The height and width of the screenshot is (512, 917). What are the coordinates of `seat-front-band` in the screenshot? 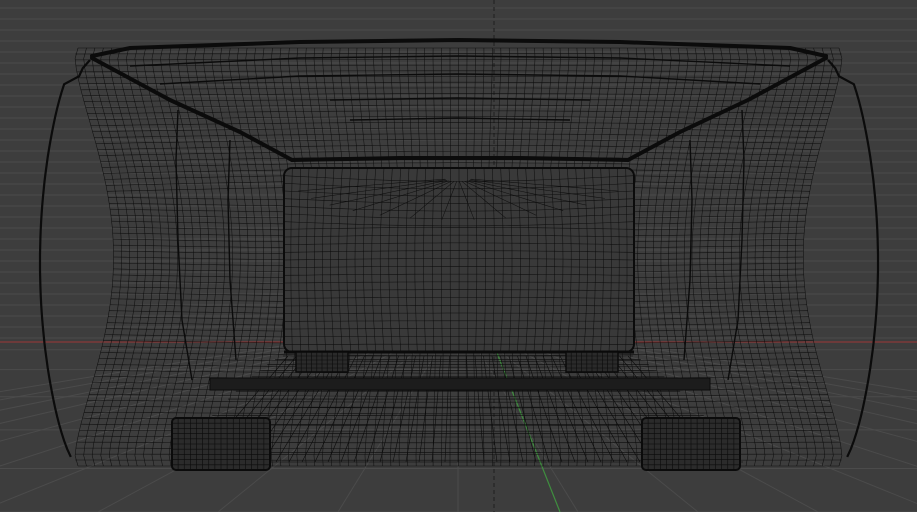 It's located at (460, 384).